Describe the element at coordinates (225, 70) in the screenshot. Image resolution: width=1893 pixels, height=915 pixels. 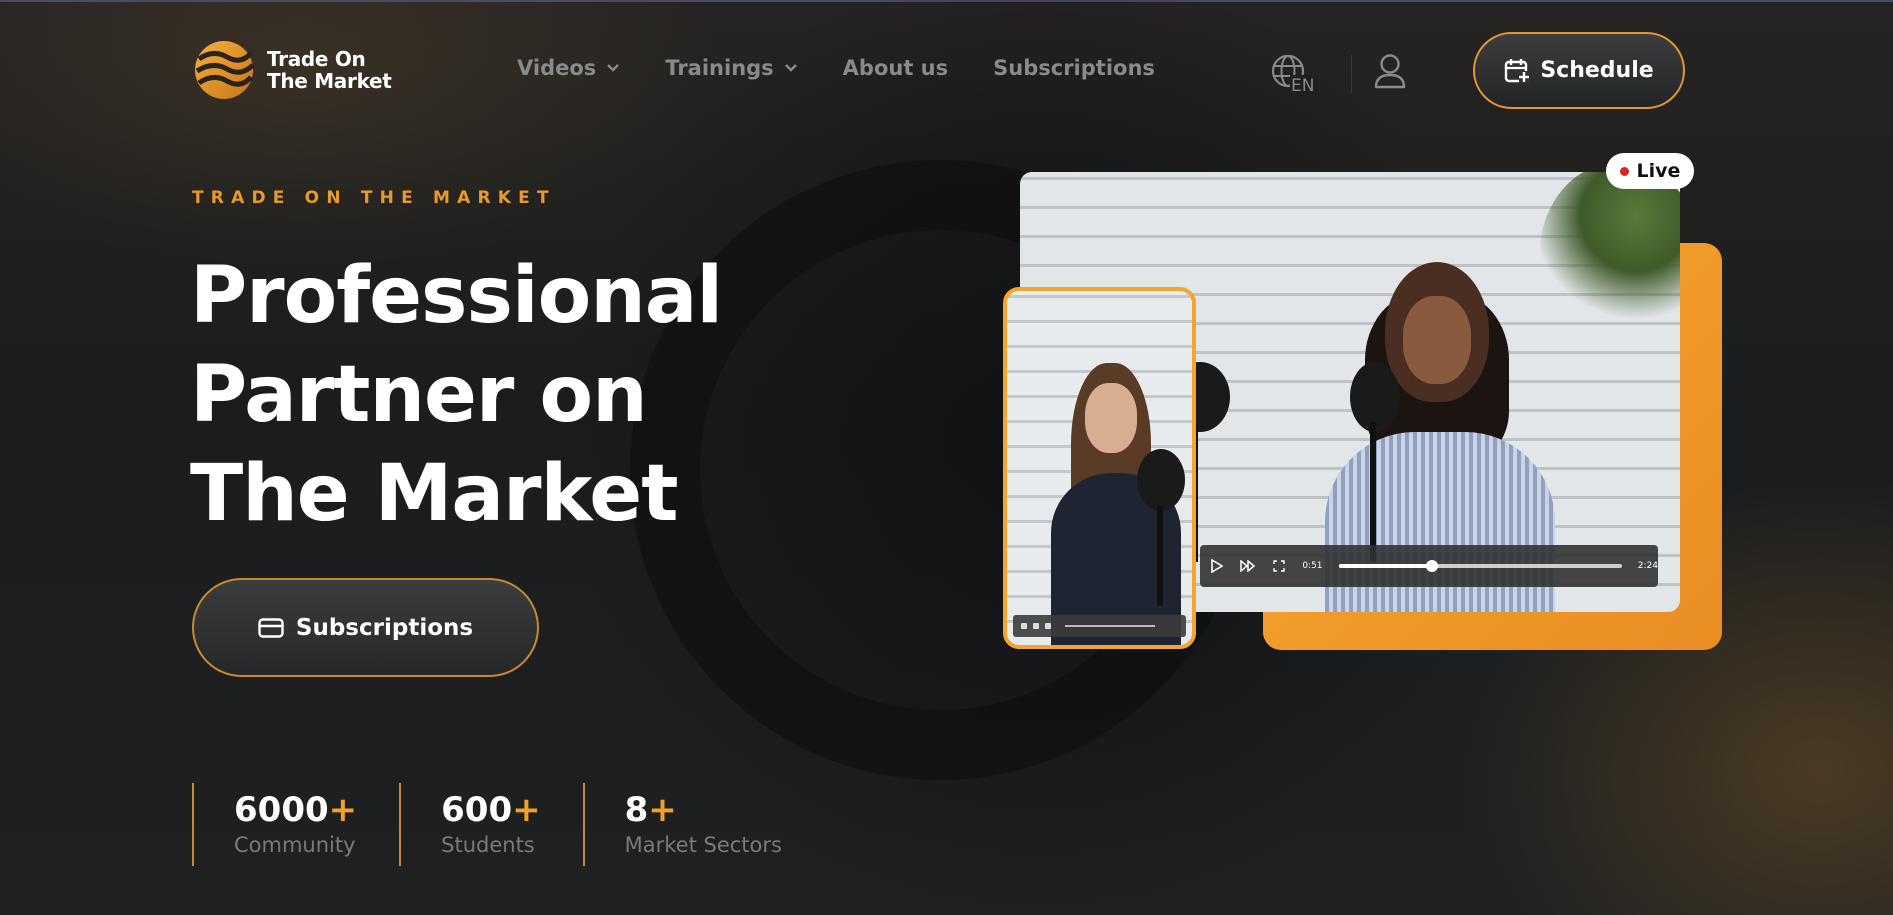
I see `logo-icon` at that location.